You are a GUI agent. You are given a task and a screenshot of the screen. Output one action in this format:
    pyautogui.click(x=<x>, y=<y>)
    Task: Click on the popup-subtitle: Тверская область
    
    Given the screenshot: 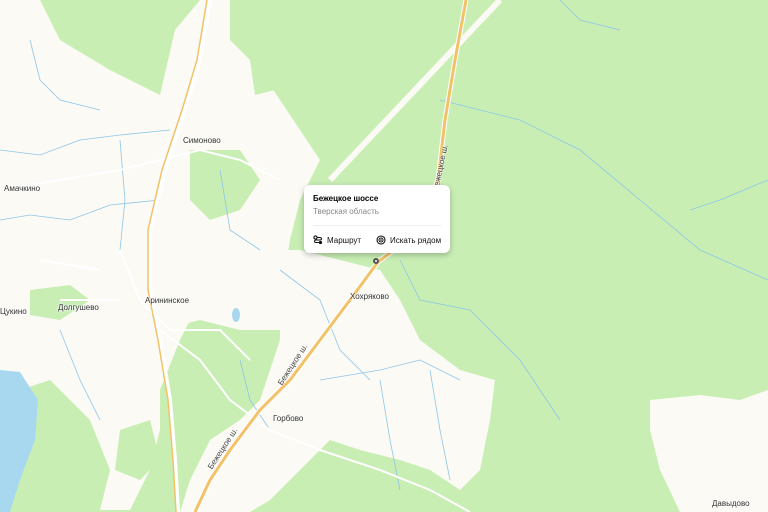 What is the action you would take?
    pyautogui.click(x=346, y=211)
    